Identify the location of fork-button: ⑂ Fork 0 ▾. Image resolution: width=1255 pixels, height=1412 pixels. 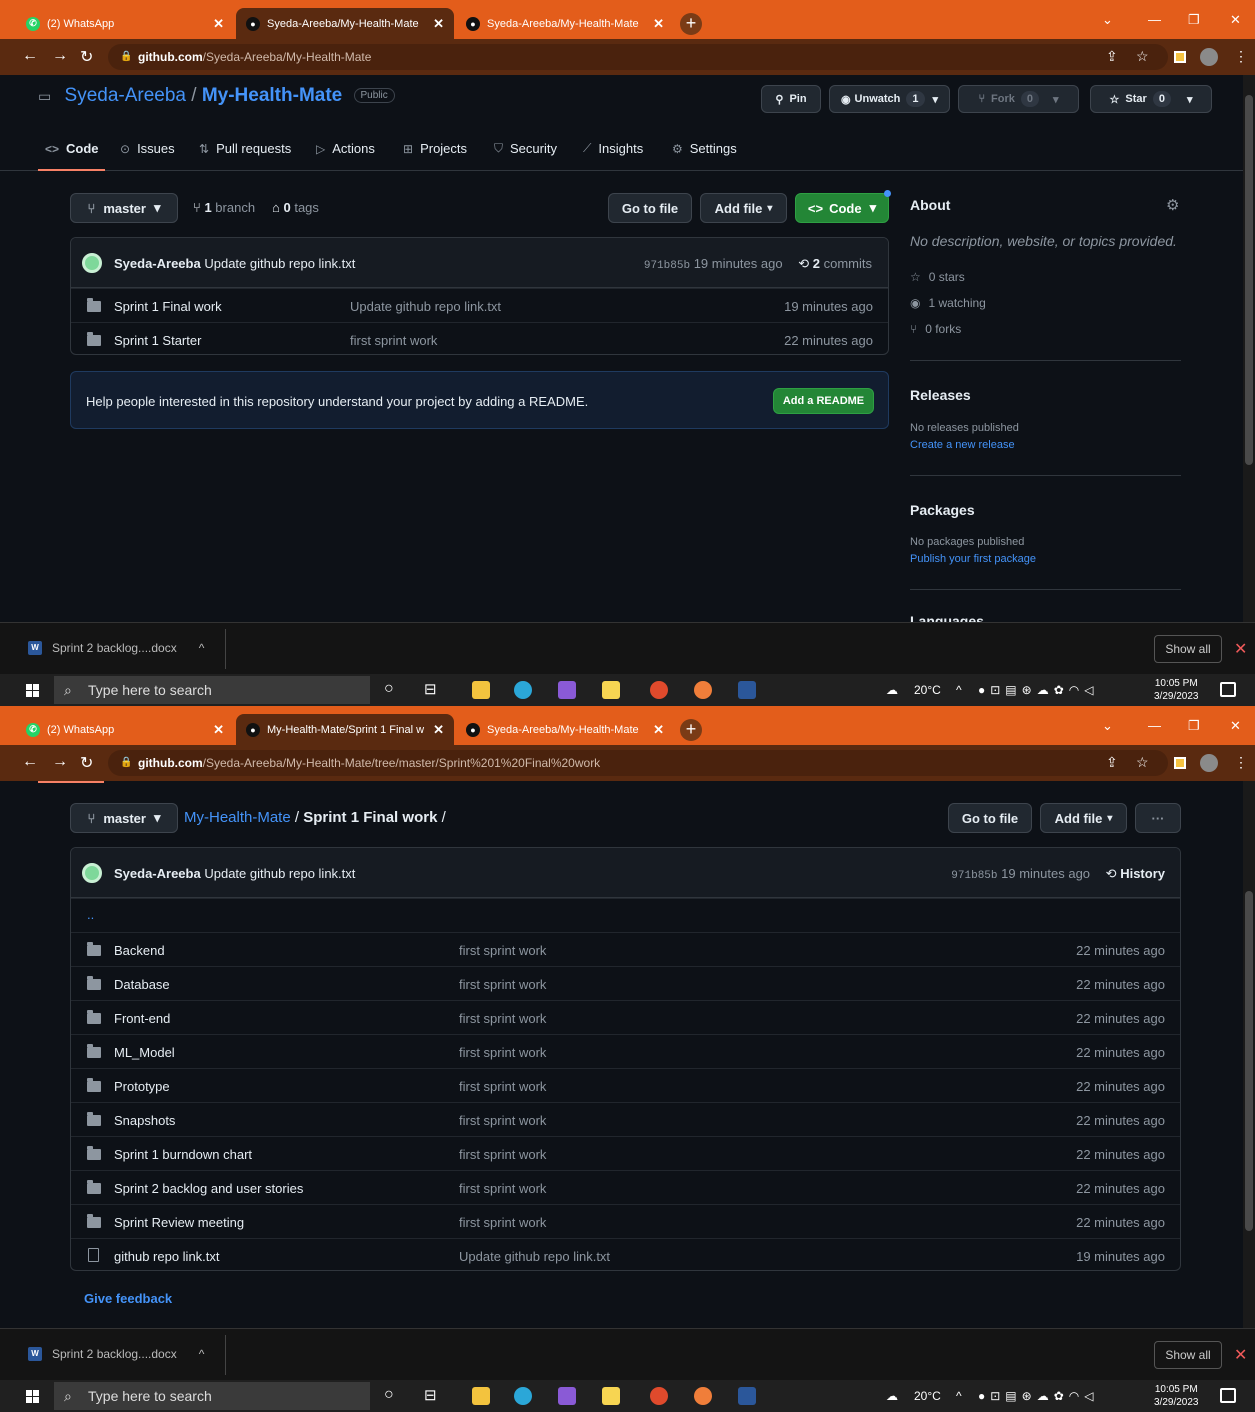
(1018, 99).